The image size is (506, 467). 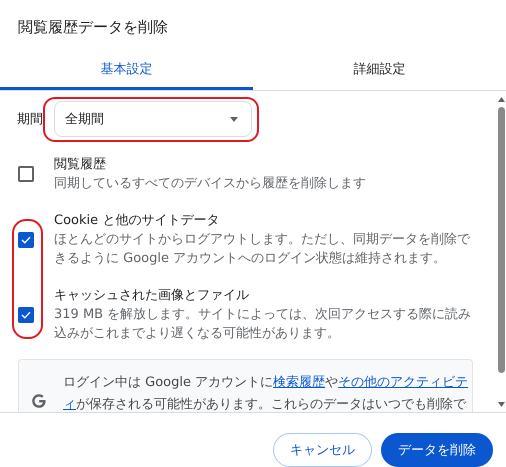 I want to click on option-description: 319 MB を解放します。サイトによっては、次回アクセスする際に読み, so click(x=263, y=315).